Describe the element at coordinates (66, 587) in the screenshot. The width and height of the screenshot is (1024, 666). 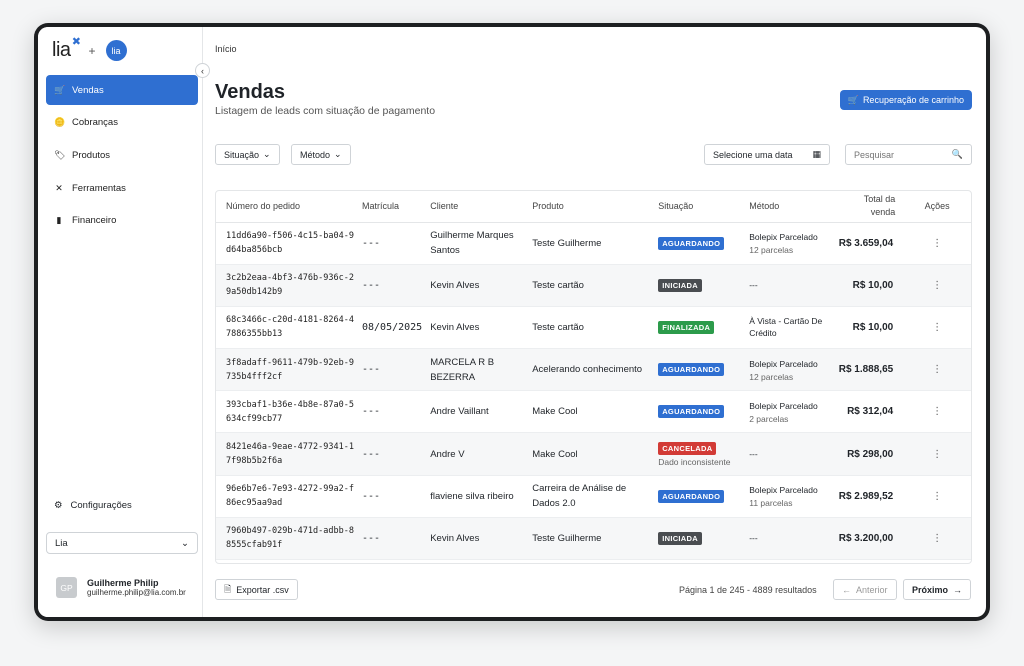
I see `avatar: GP` at that location.